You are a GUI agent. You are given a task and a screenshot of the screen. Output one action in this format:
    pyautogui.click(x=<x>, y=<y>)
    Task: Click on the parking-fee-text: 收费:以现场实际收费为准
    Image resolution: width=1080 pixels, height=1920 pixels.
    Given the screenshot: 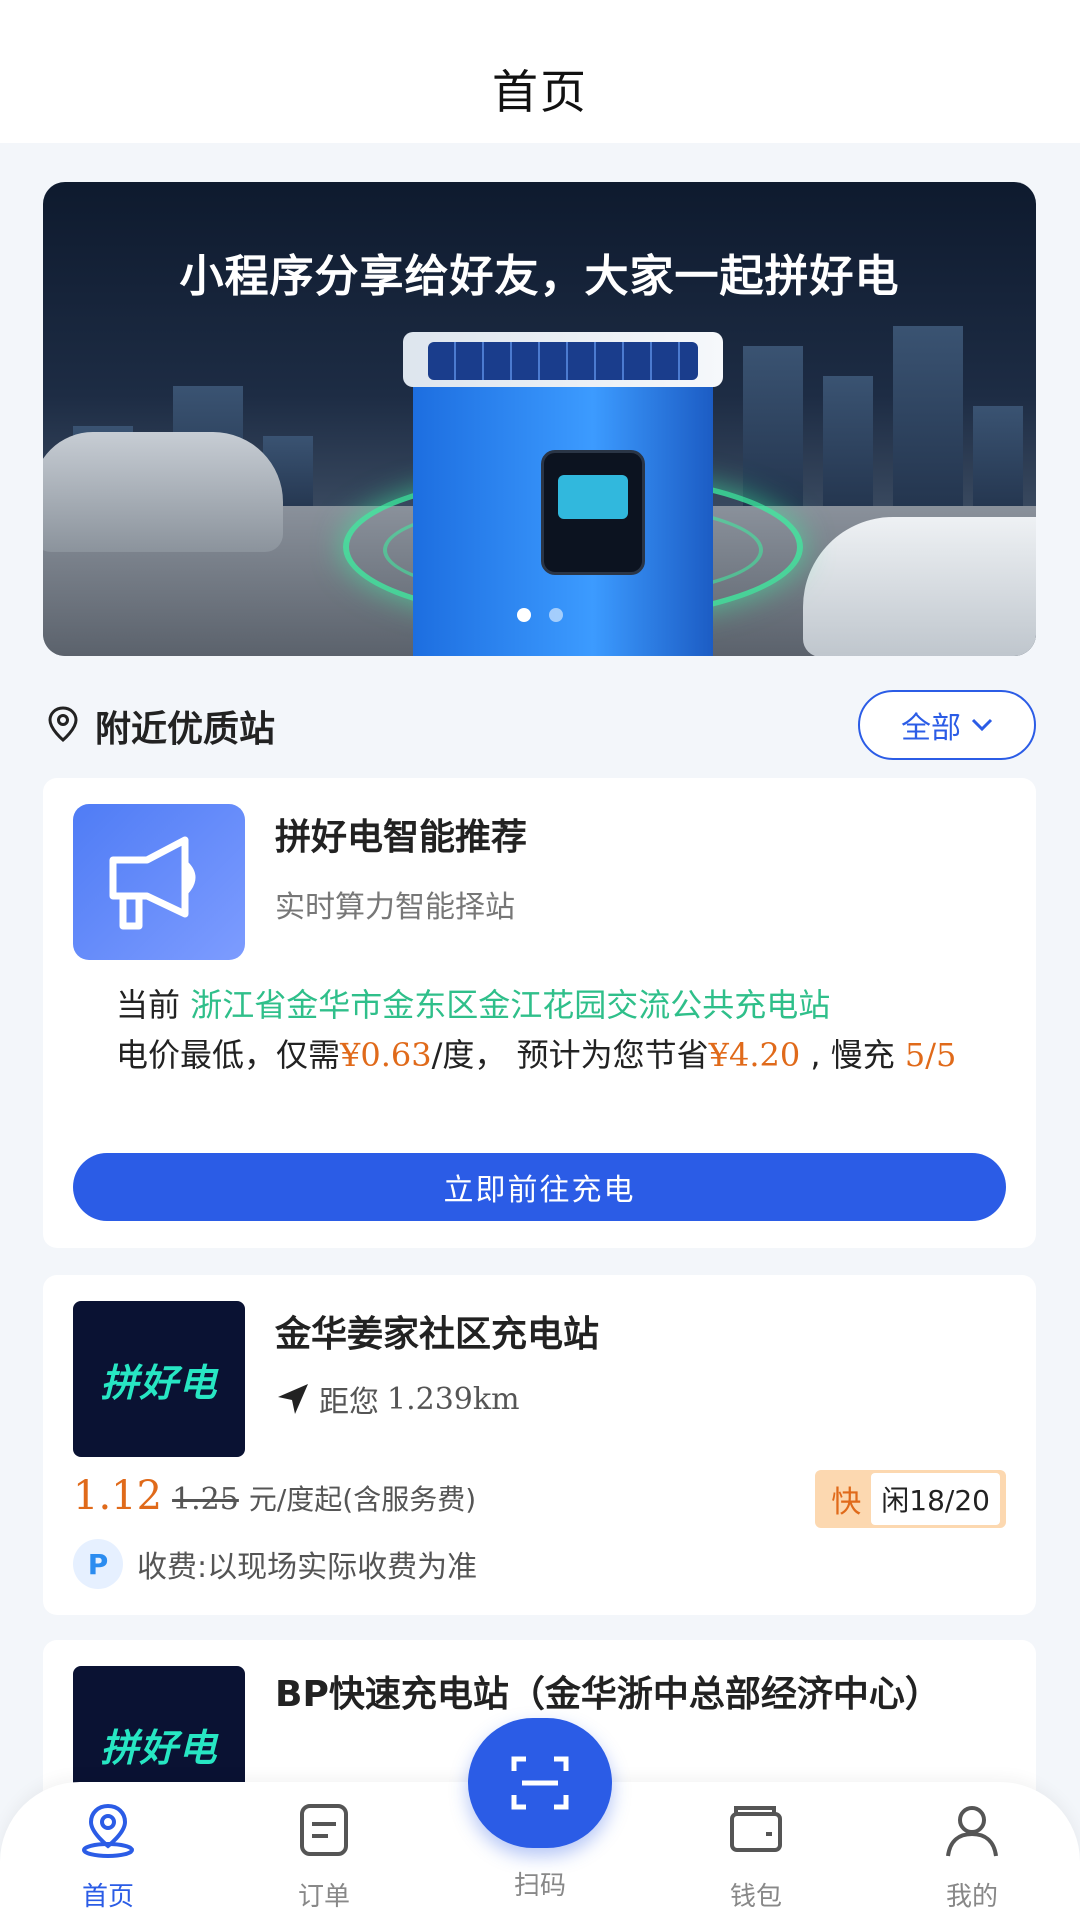 What is the action you would take?
    pyautogui.click(x=307, y=1567)
    